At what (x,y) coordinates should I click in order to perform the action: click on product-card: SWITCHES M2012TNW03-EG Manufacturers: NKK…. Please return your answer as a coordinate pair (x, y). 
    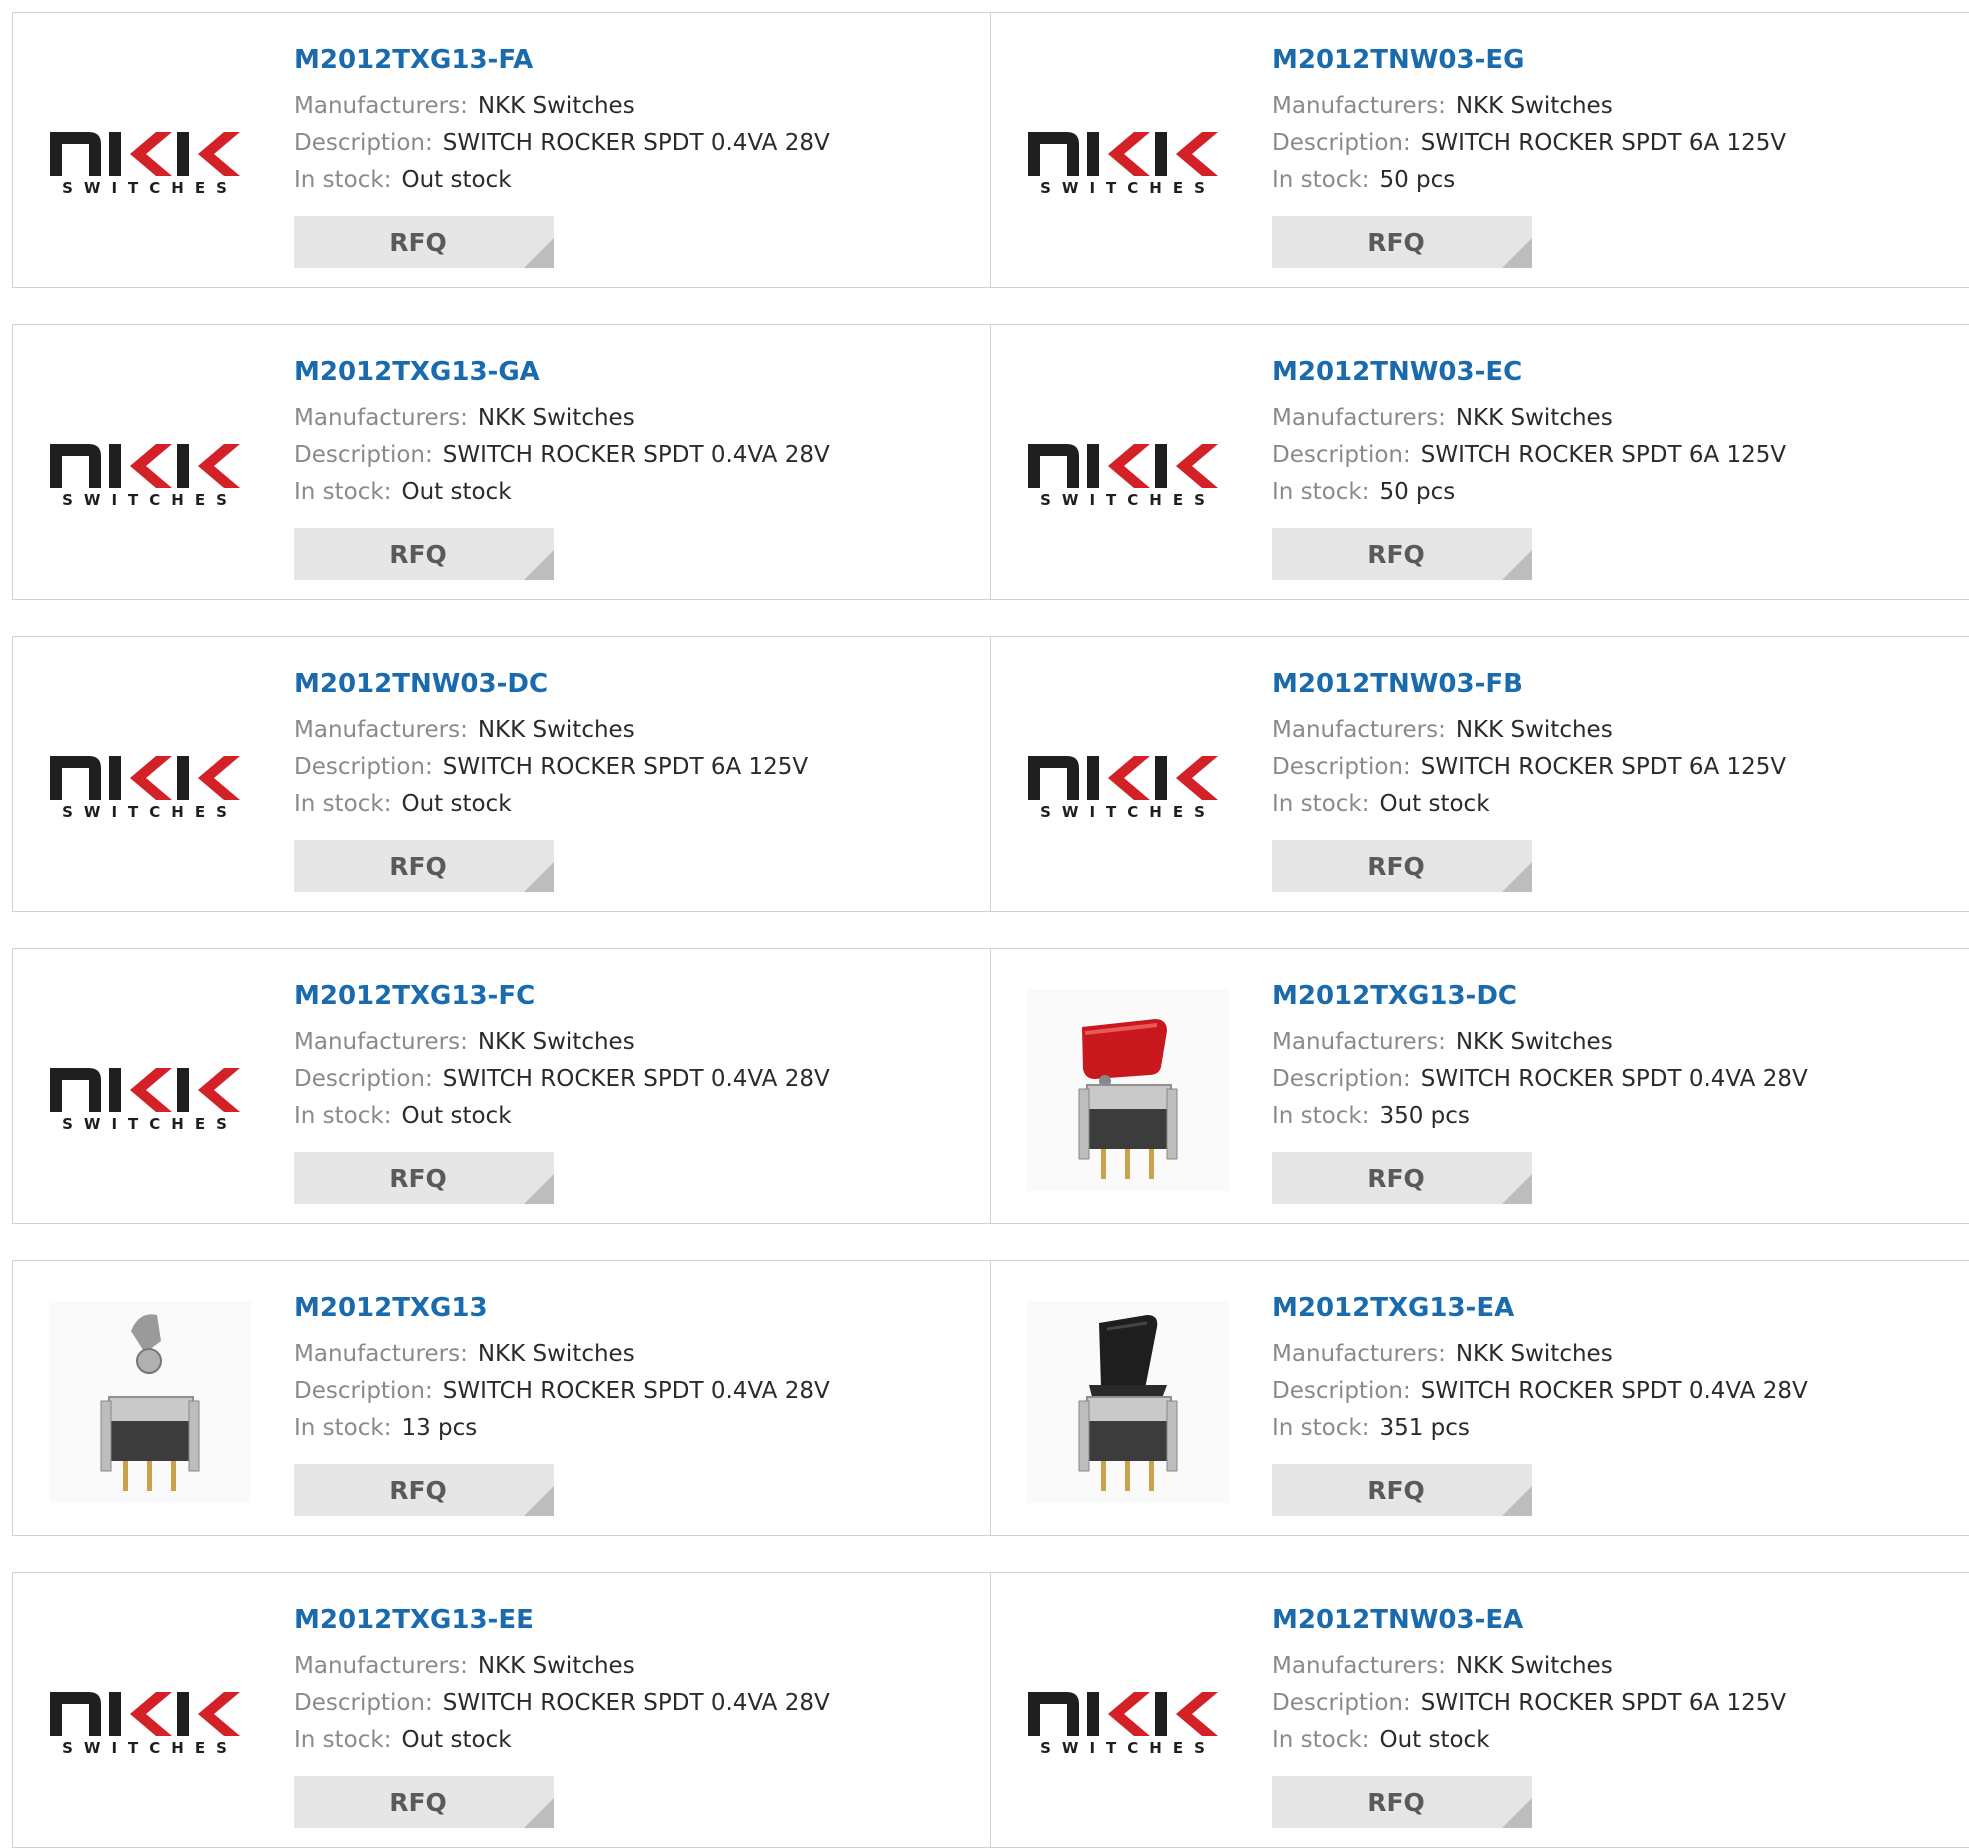
    Looking at the image, I should click on (1479, 150).